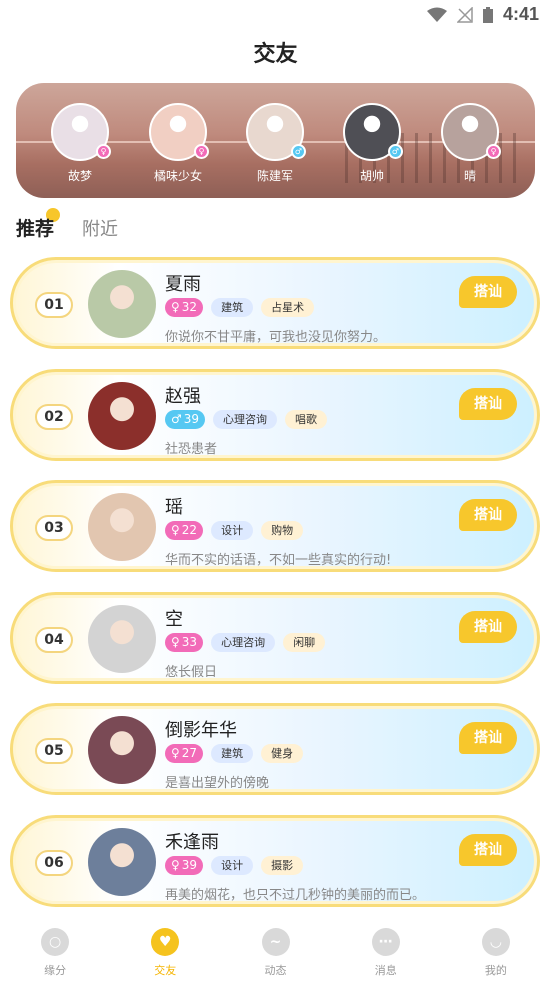  I want to click on nav-item-circle: ○ 缘分, so click(55, 950).